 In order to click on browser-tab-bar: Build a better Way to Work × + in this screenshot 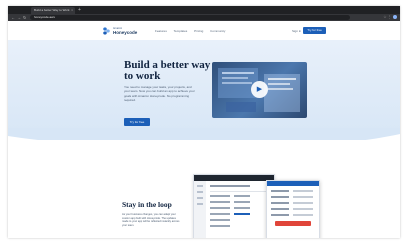, I will do `click(204, 13)`.